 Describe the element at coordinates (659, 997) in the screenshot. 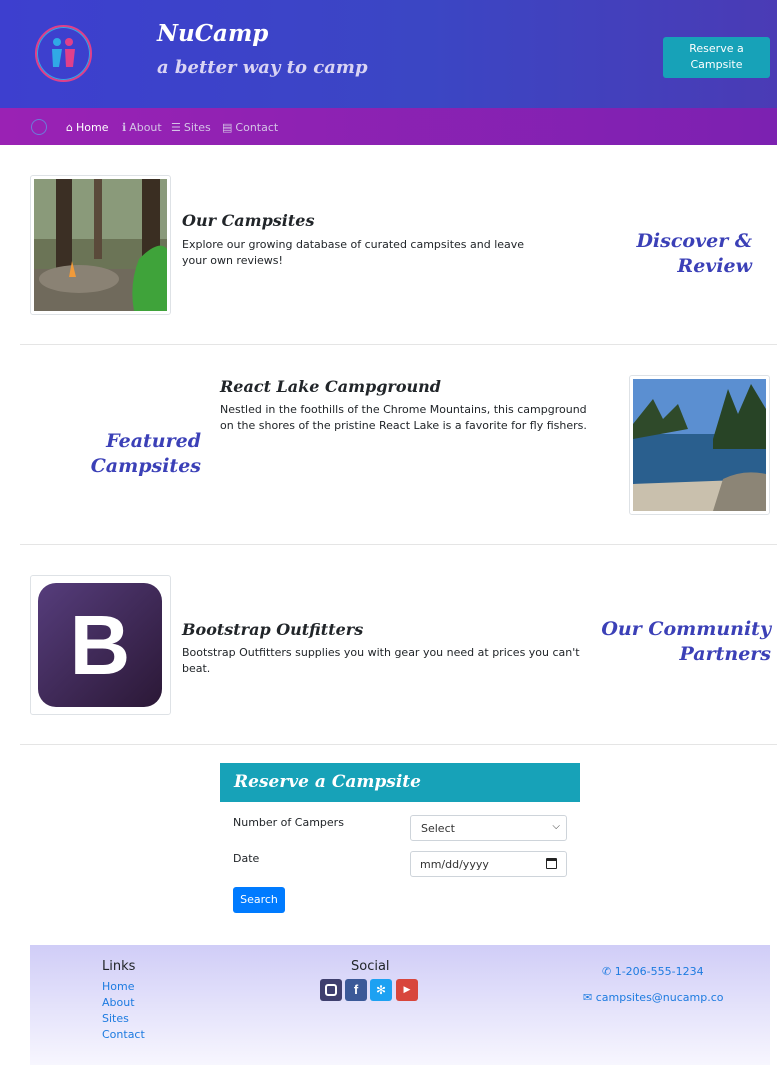

I see `footer-email-text: campsites@nucamp.co` at that location.